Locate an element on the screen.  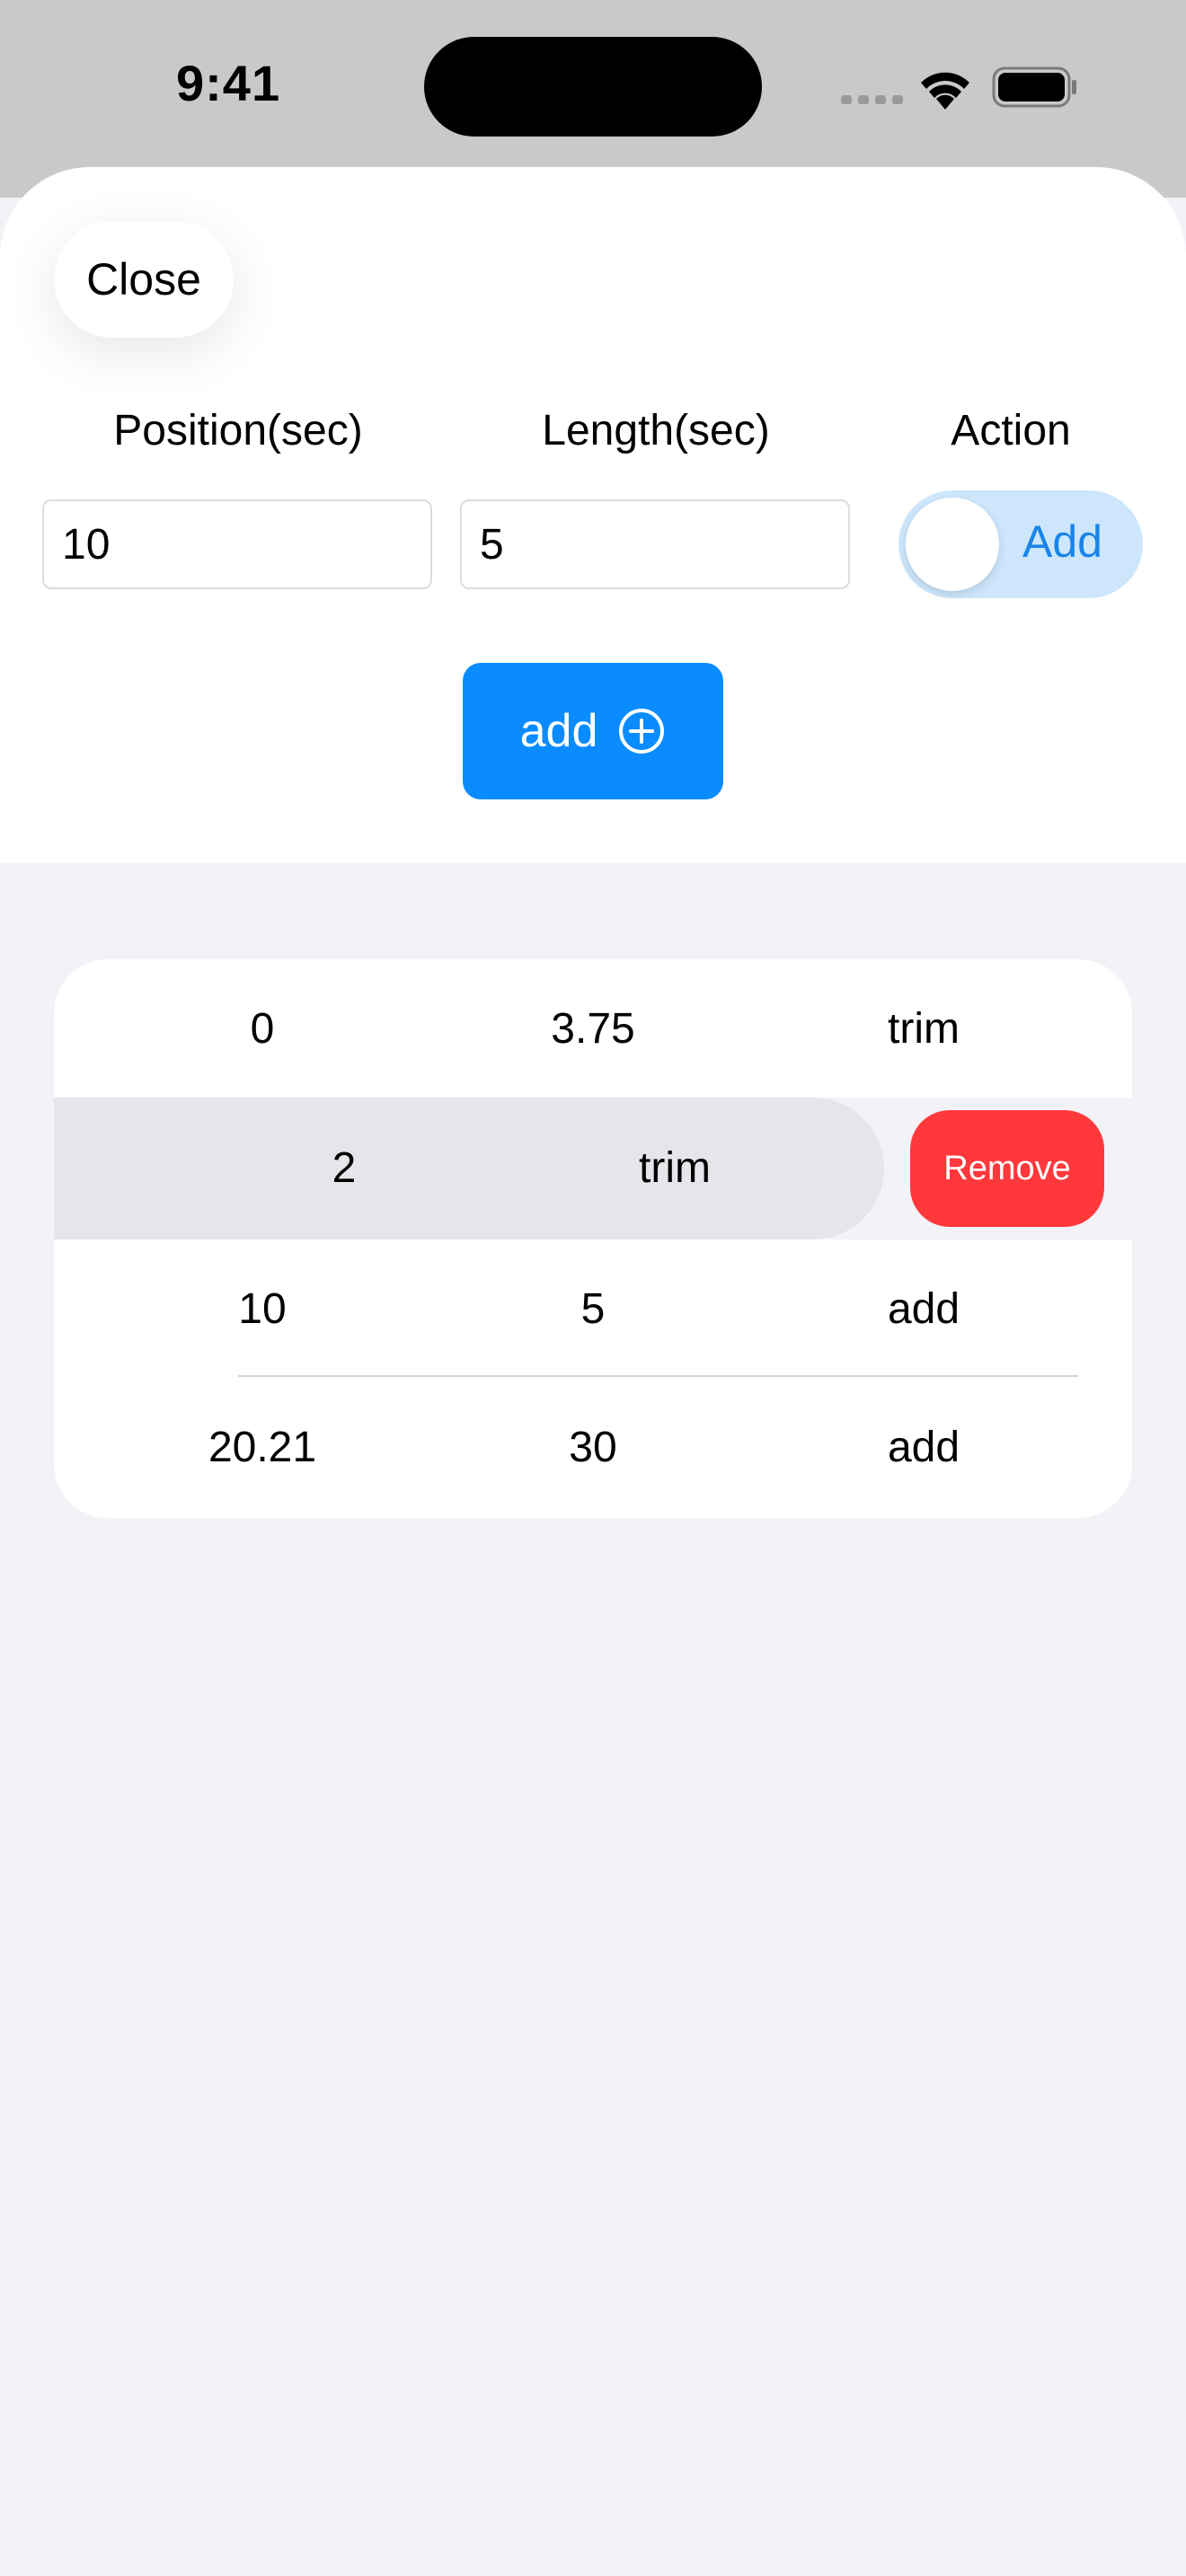
add-button: add is located at coordinates (593, 731).